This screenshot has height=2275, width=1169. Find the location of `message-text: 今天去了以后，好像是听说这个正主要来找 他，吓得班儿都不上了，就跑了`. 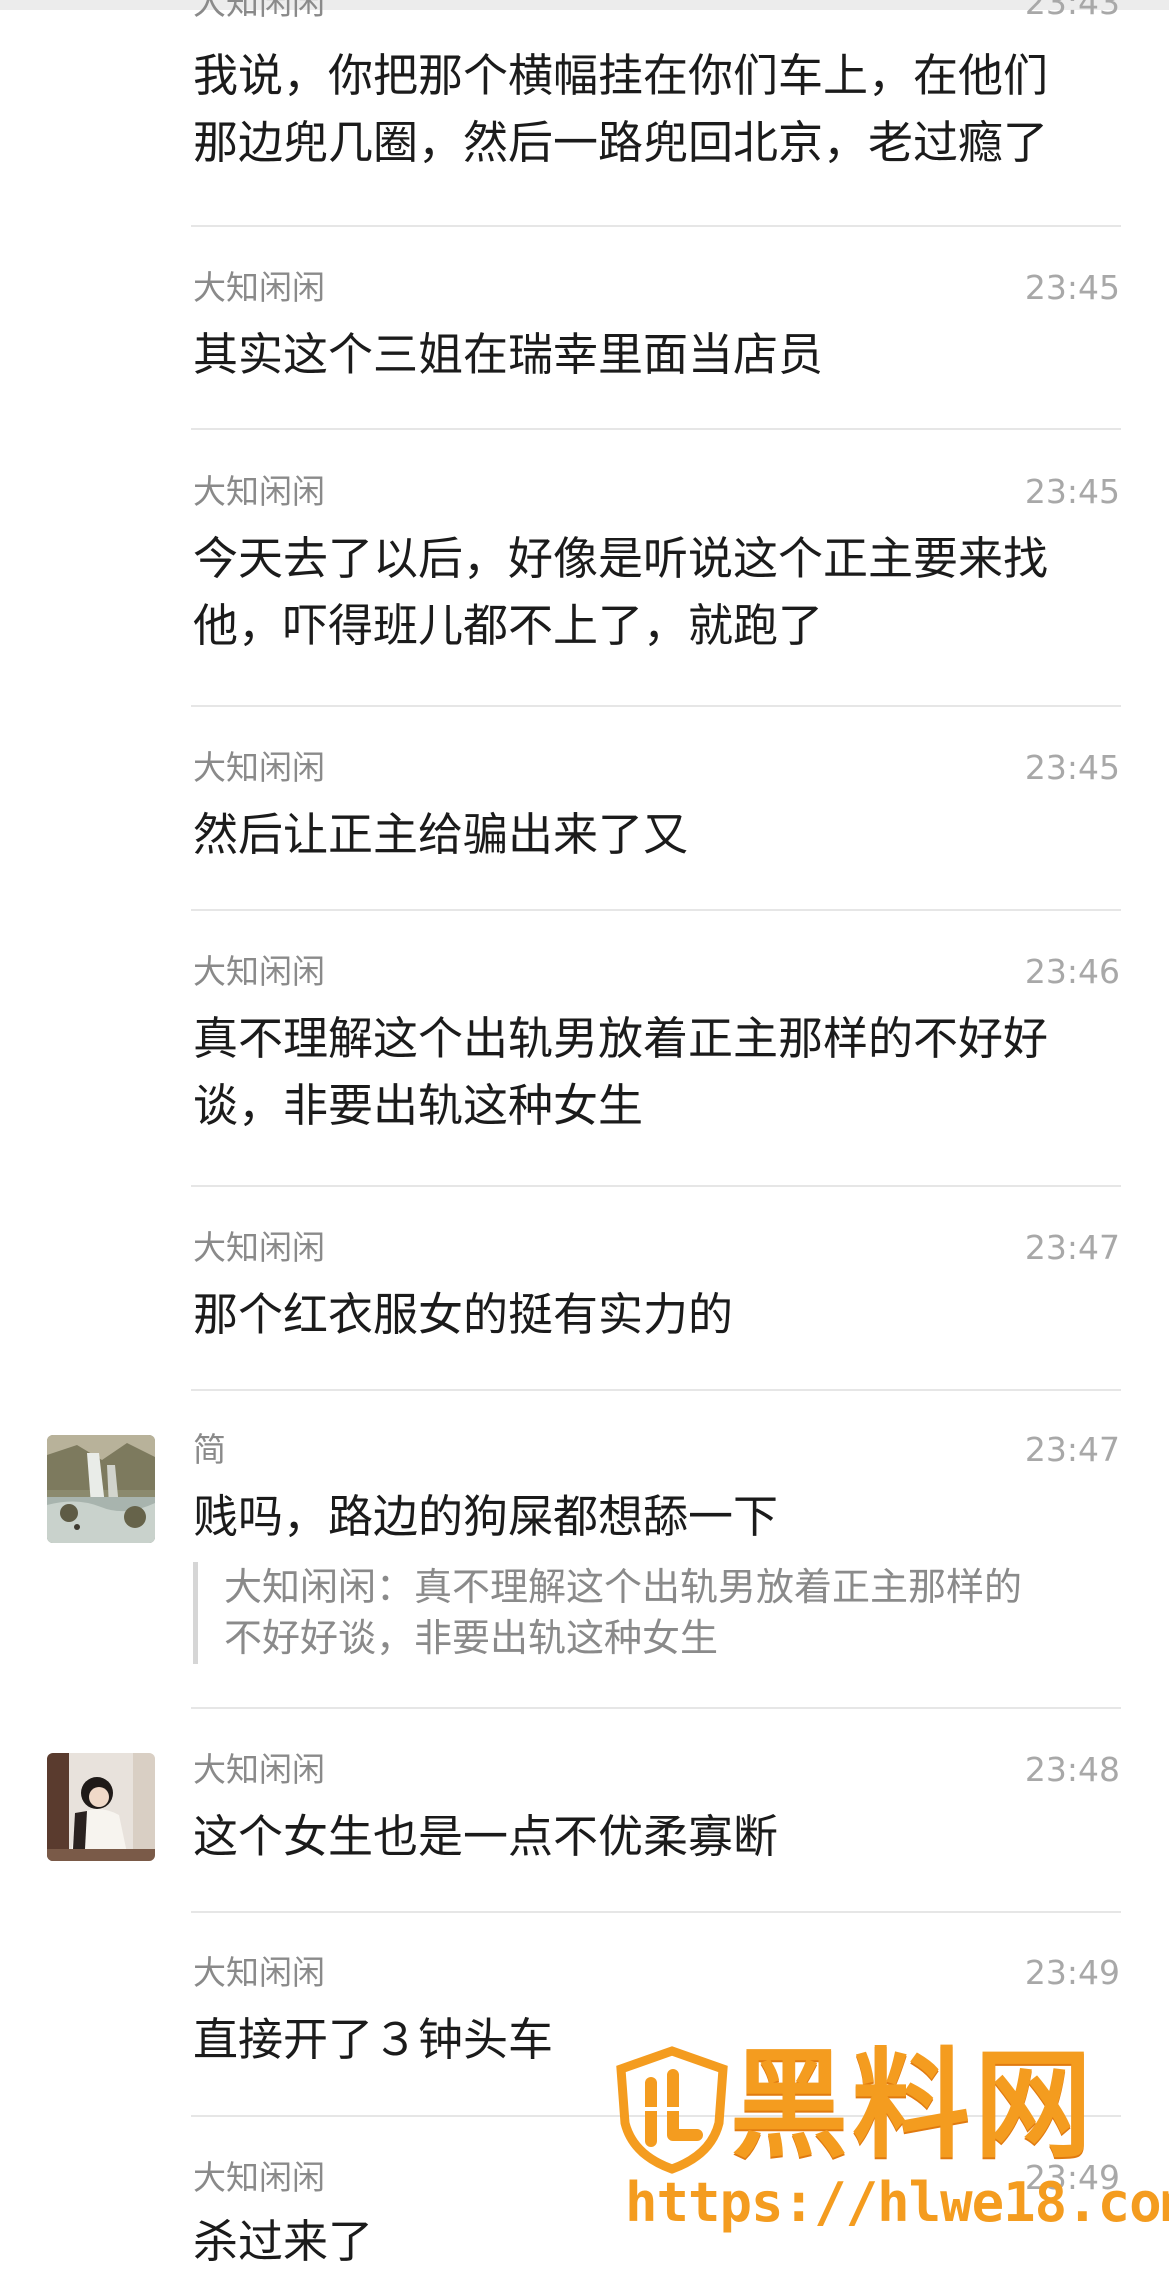

message-text: 今天去了以后，好像是听说这个正主要来找 他，吓得班儿都不上了，就跑了 is located at coordinates (658, 592).